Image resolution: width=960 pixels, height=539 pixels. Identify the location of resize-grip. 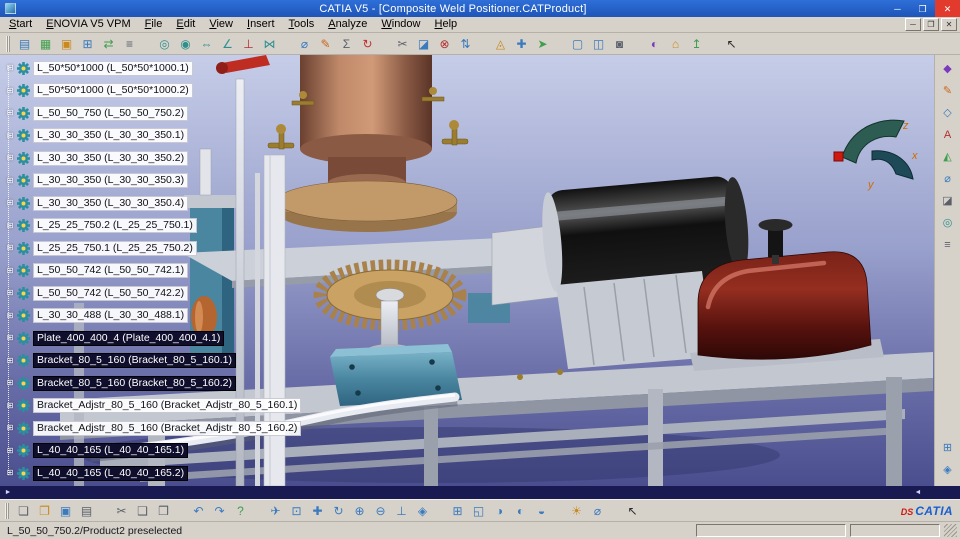
(950, 530).